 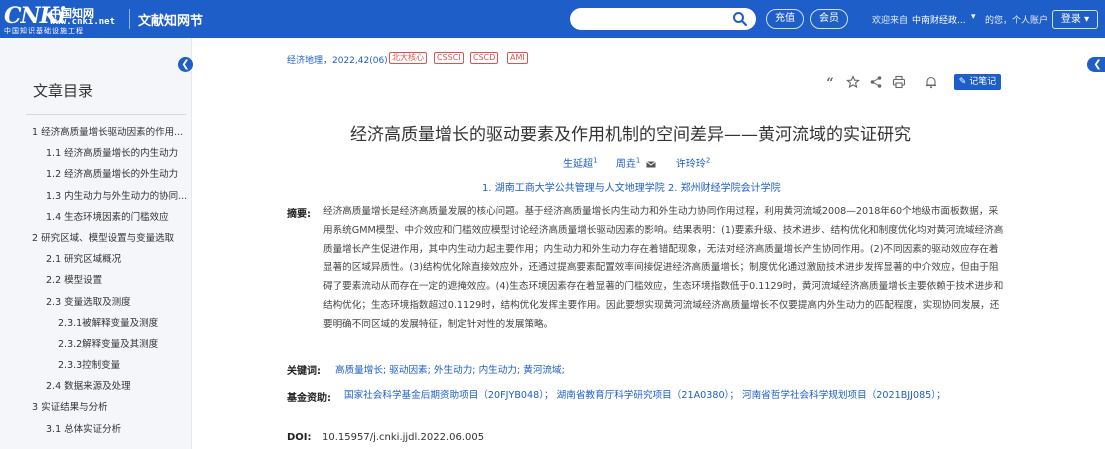 What do you see at coordinates (853, 82) in the screenshot?
I see `star-icon` at bounding box center [853, 82].